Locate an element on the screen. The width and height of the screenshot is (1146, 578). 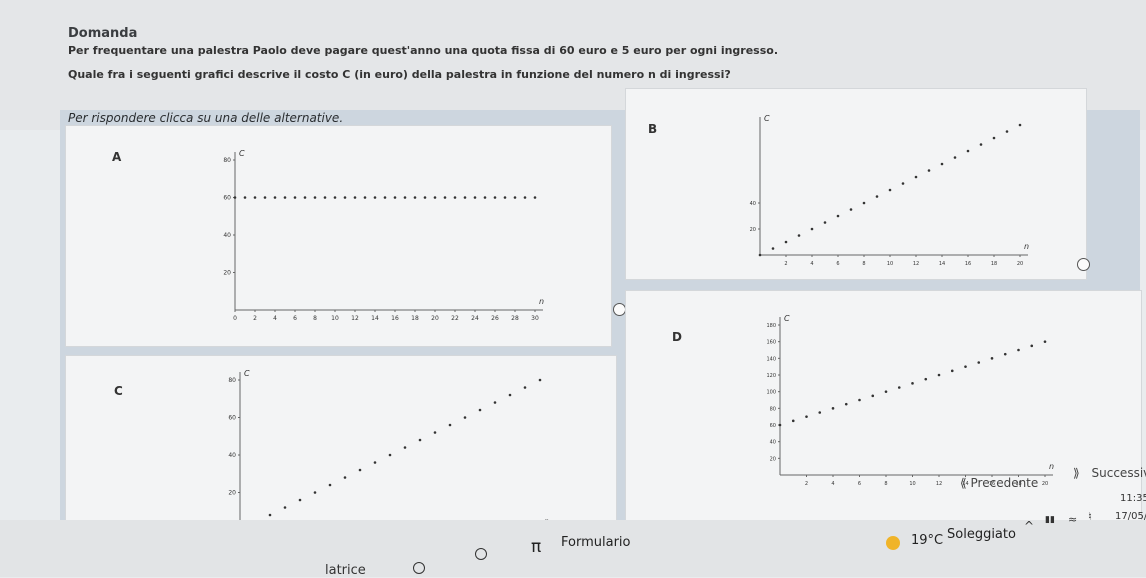
x-tick-label: 12 is located at coordinates (939, 484).